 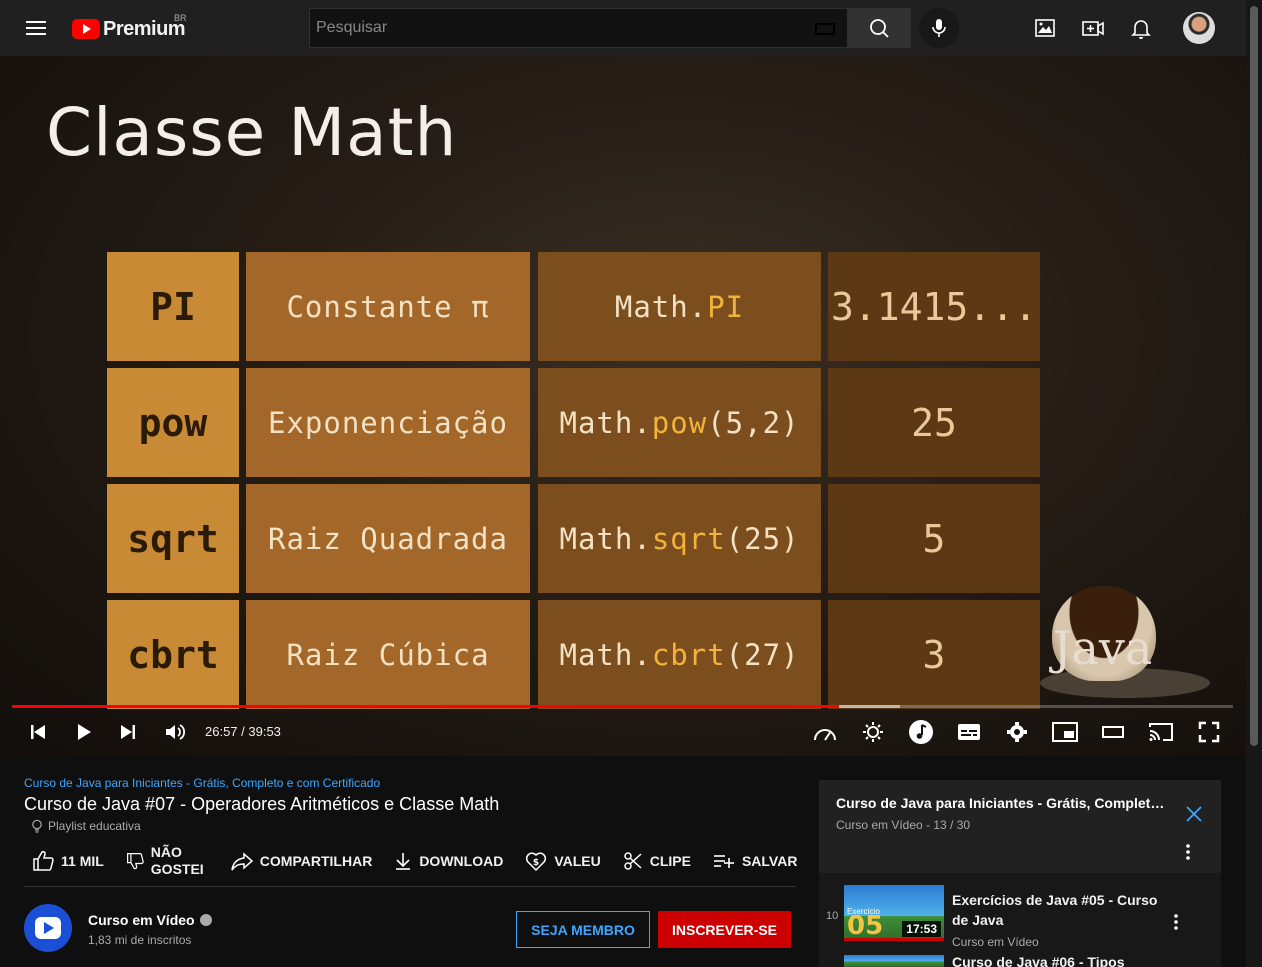 I want to click on next-icon, so click(x=128, y=732).